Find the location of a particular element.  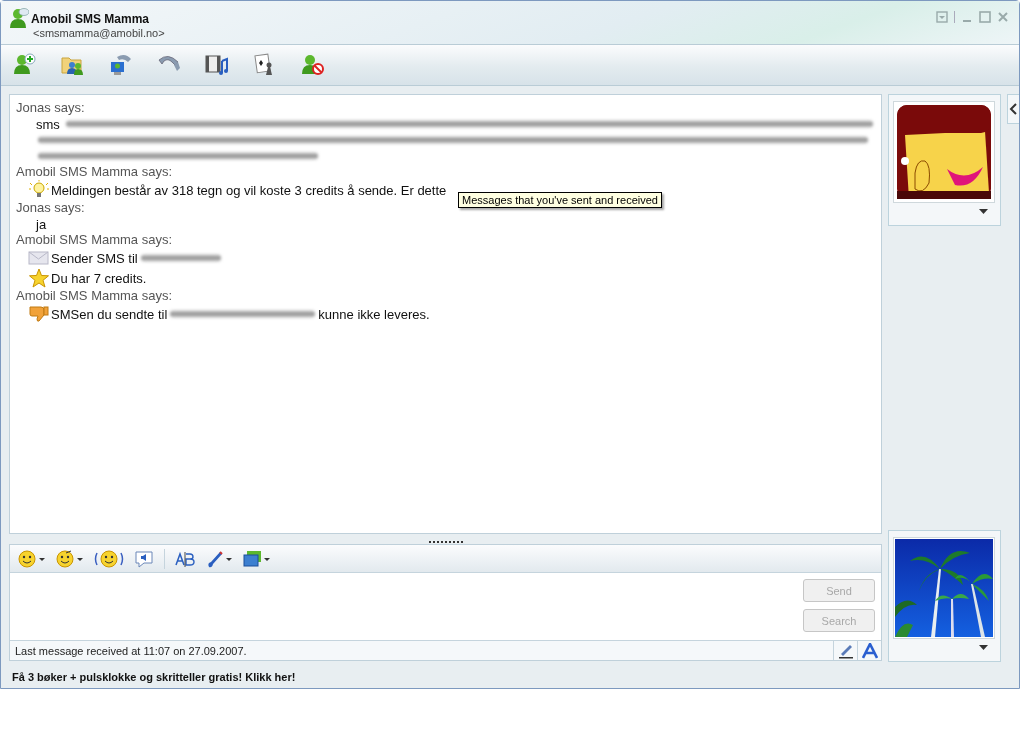

emoticon-icon is located at coordinates (32, 558).